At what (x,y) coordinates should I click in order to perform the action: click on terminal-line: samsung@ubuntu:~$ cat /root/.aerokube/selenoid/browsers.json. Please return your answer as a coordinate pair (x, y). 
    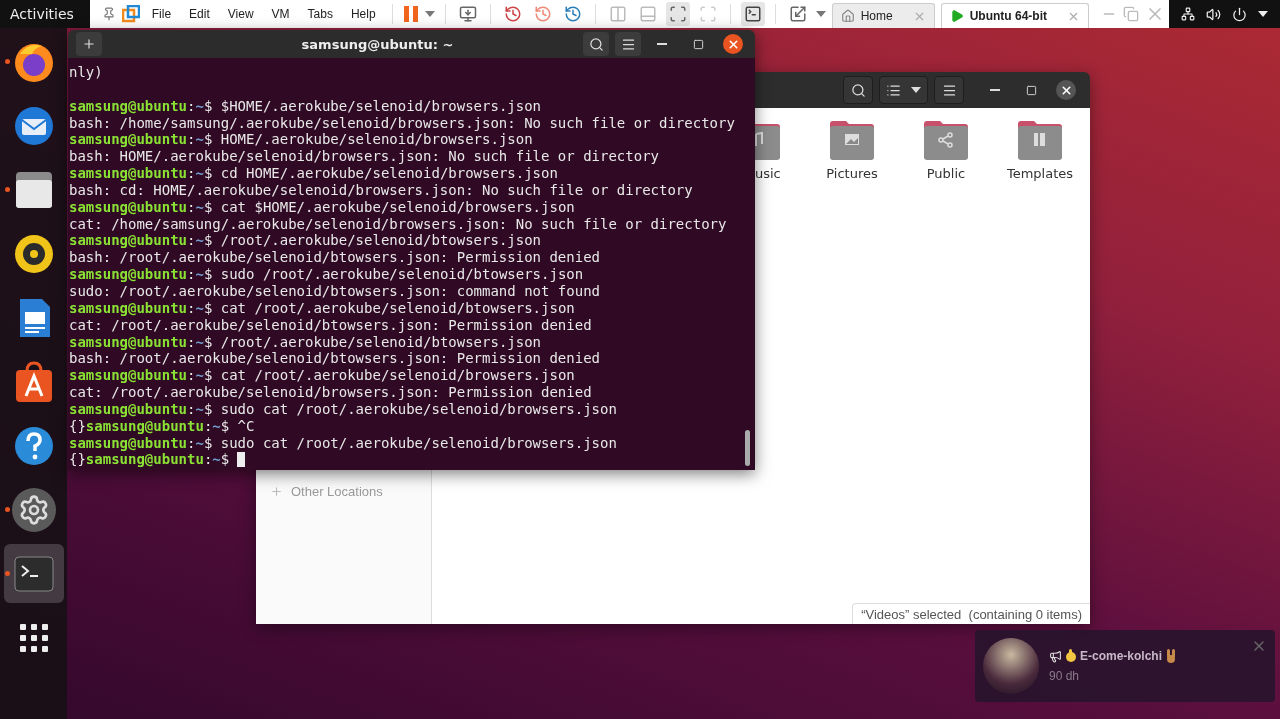
    Looking at the image, I should click on (321, 376).